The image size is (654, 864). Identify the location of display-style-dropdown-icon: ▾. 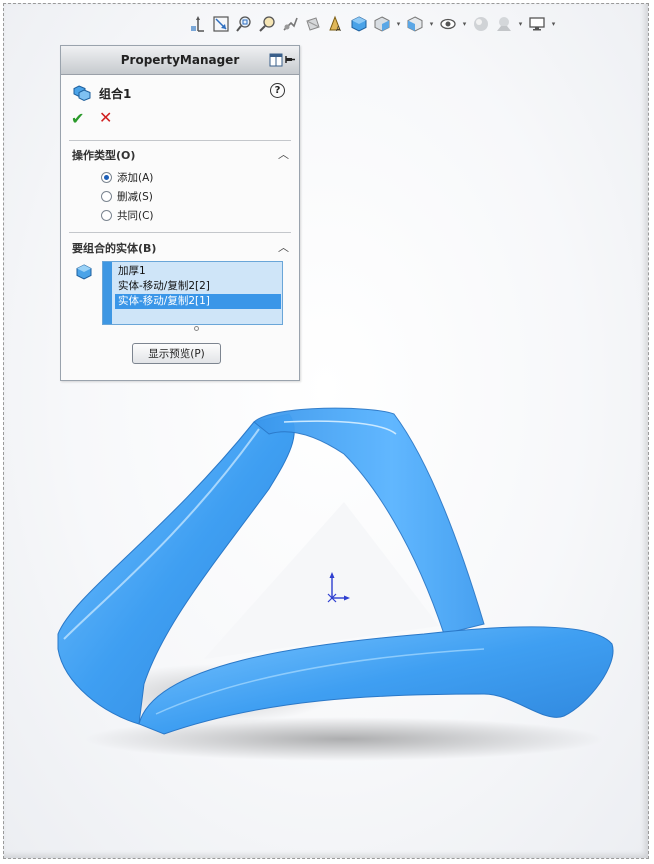
(398, 24).